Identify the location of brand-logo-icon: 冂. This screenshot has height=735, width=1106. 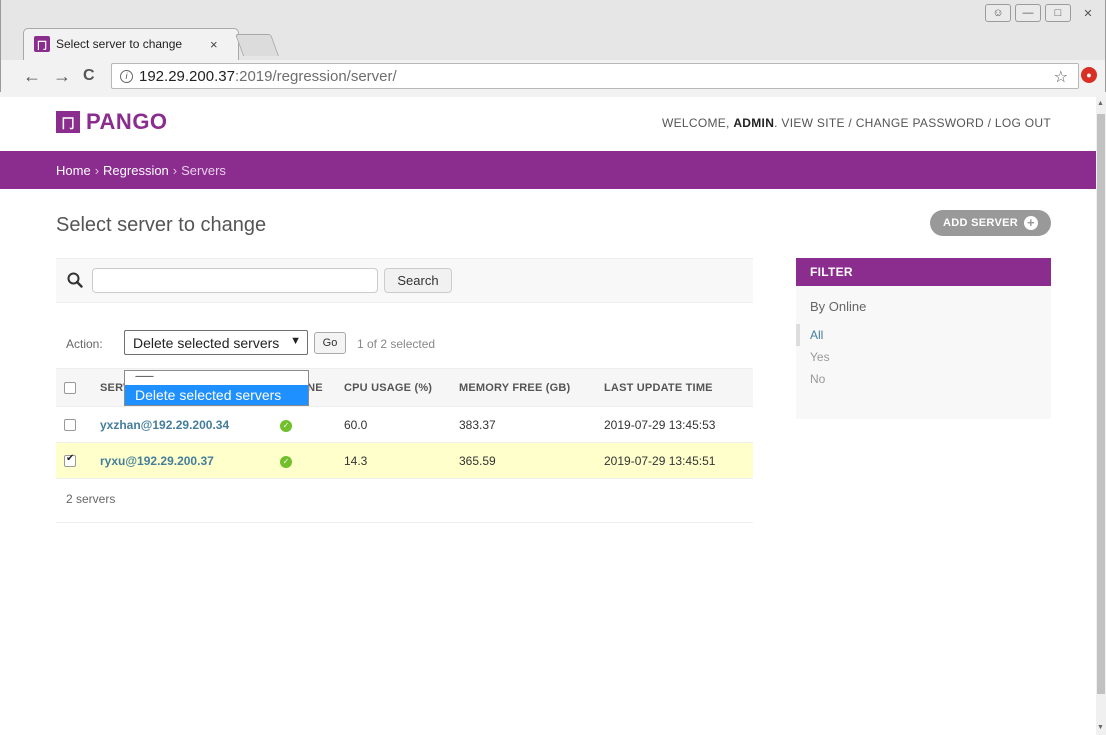
(68, 122).